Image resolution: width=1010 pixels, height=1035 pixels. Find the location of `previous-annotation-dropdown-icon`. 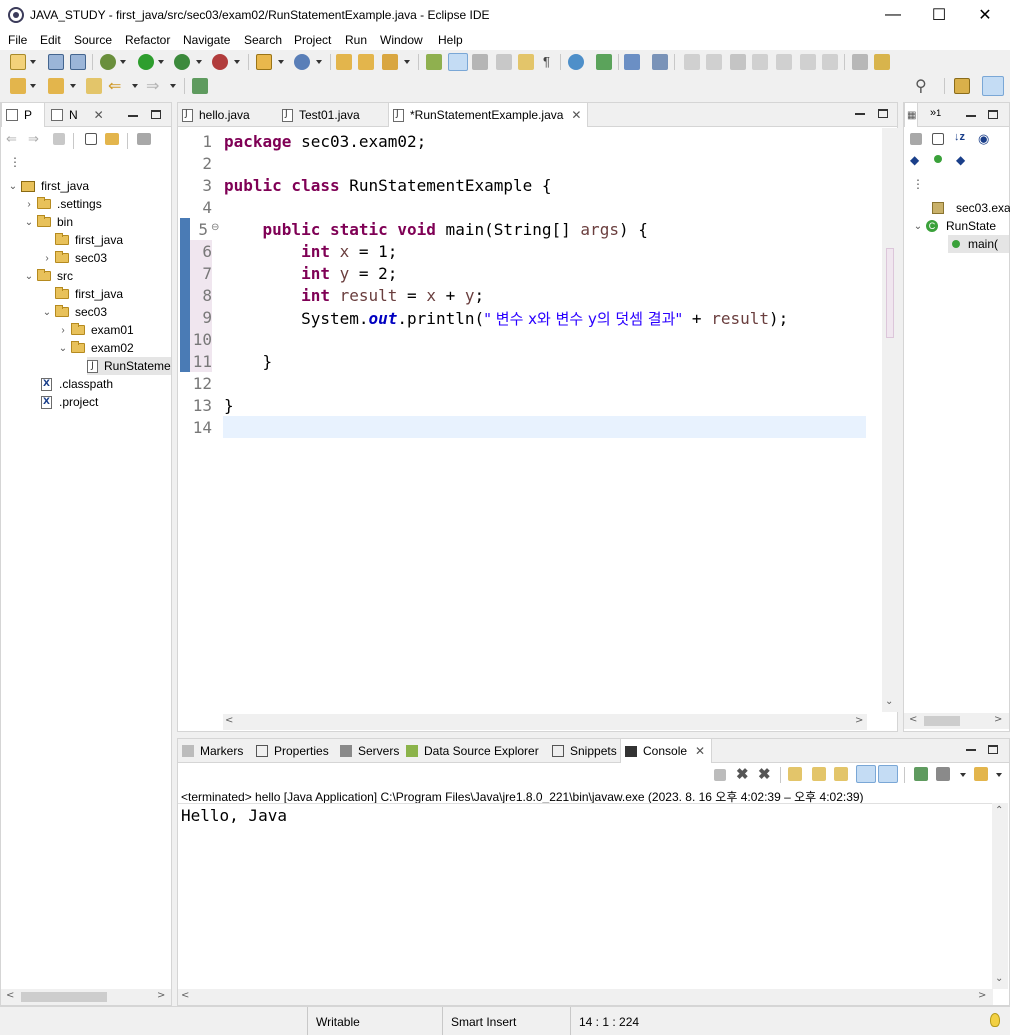

previous-annotation-dropdown-icon is located at coordinates (73, 86).